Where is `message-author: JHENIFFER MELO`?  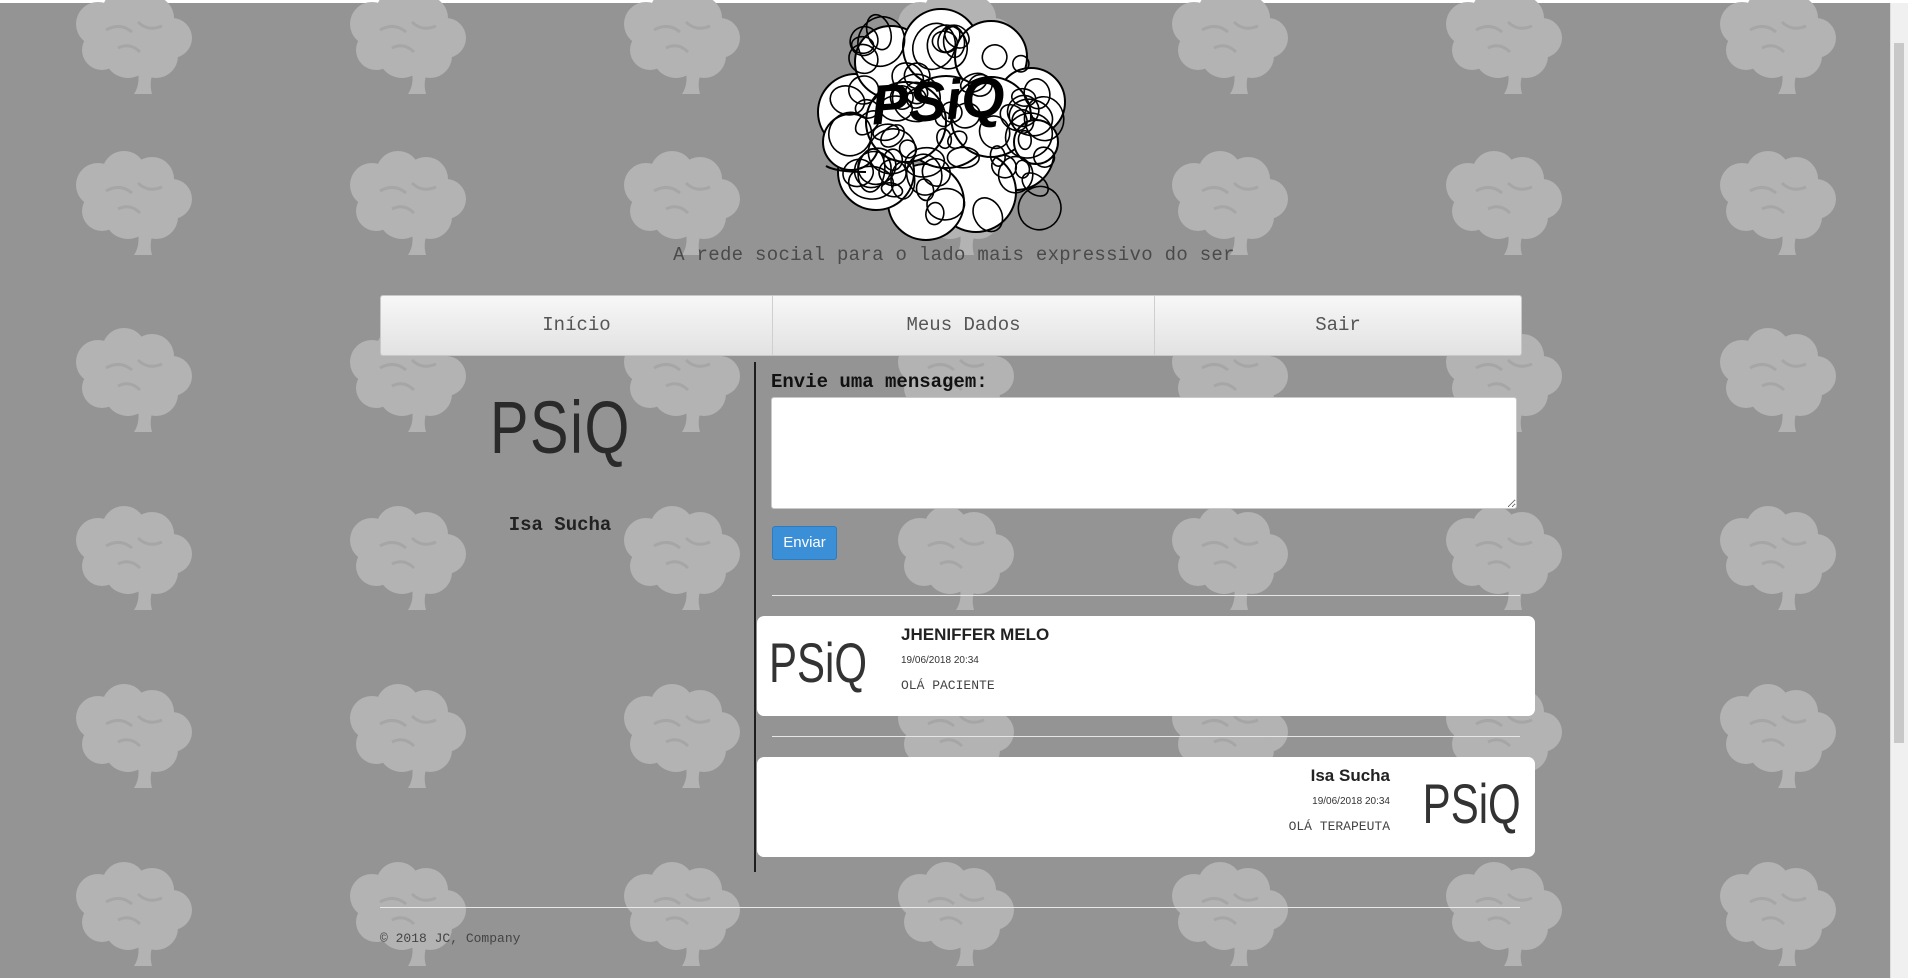 message-author: JHENIFFER MELO is located at coordinates (975, 634).